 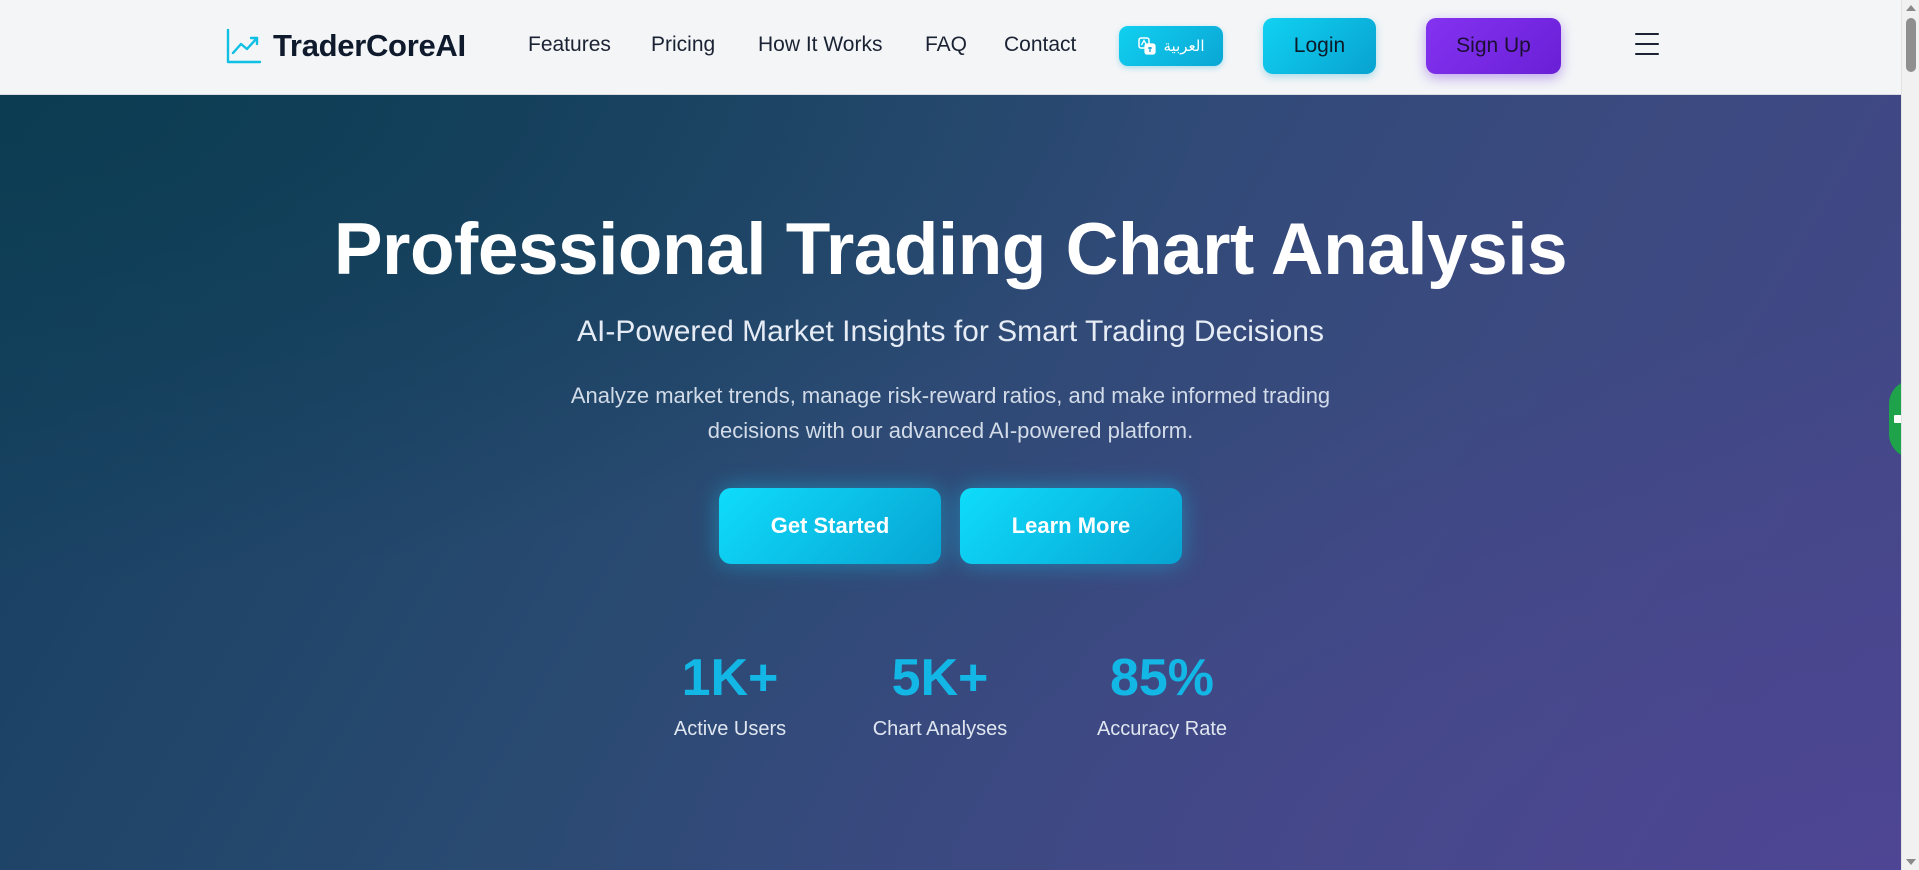 I want to click on page-scrollbar, so click(x=1910, y=435).